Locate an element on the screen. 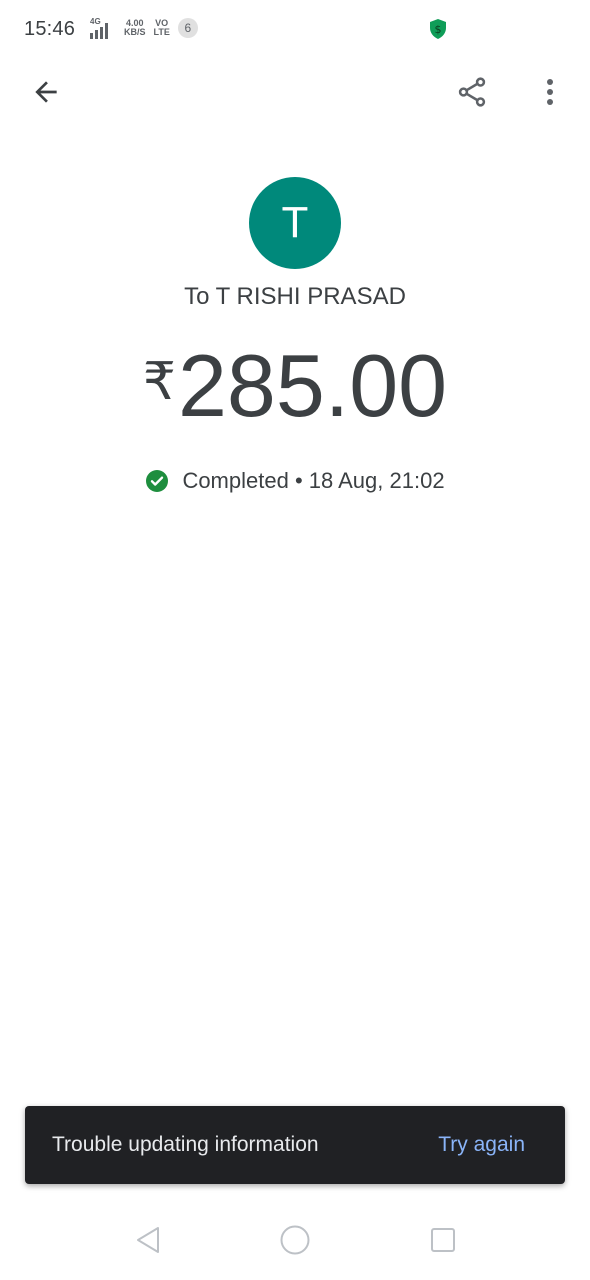 This screenshot has height=1280, width=590. square-recents-icon is located at coordinates (443, 1240).